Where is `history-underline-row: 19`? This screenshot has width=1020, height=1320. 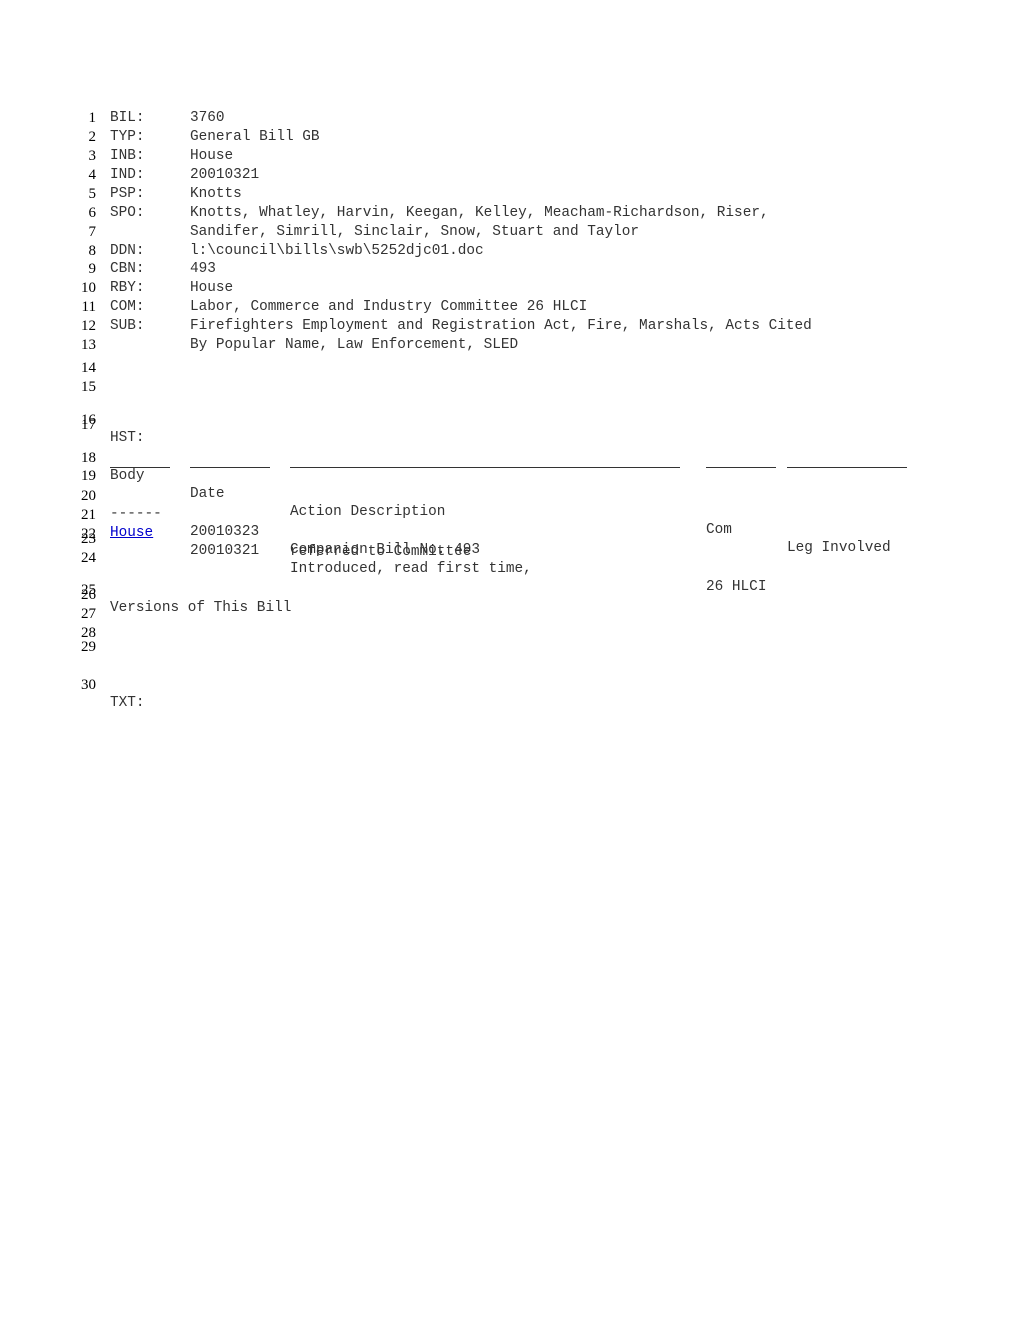
history-underline-row: 19 is located at coordinates (48, 466).